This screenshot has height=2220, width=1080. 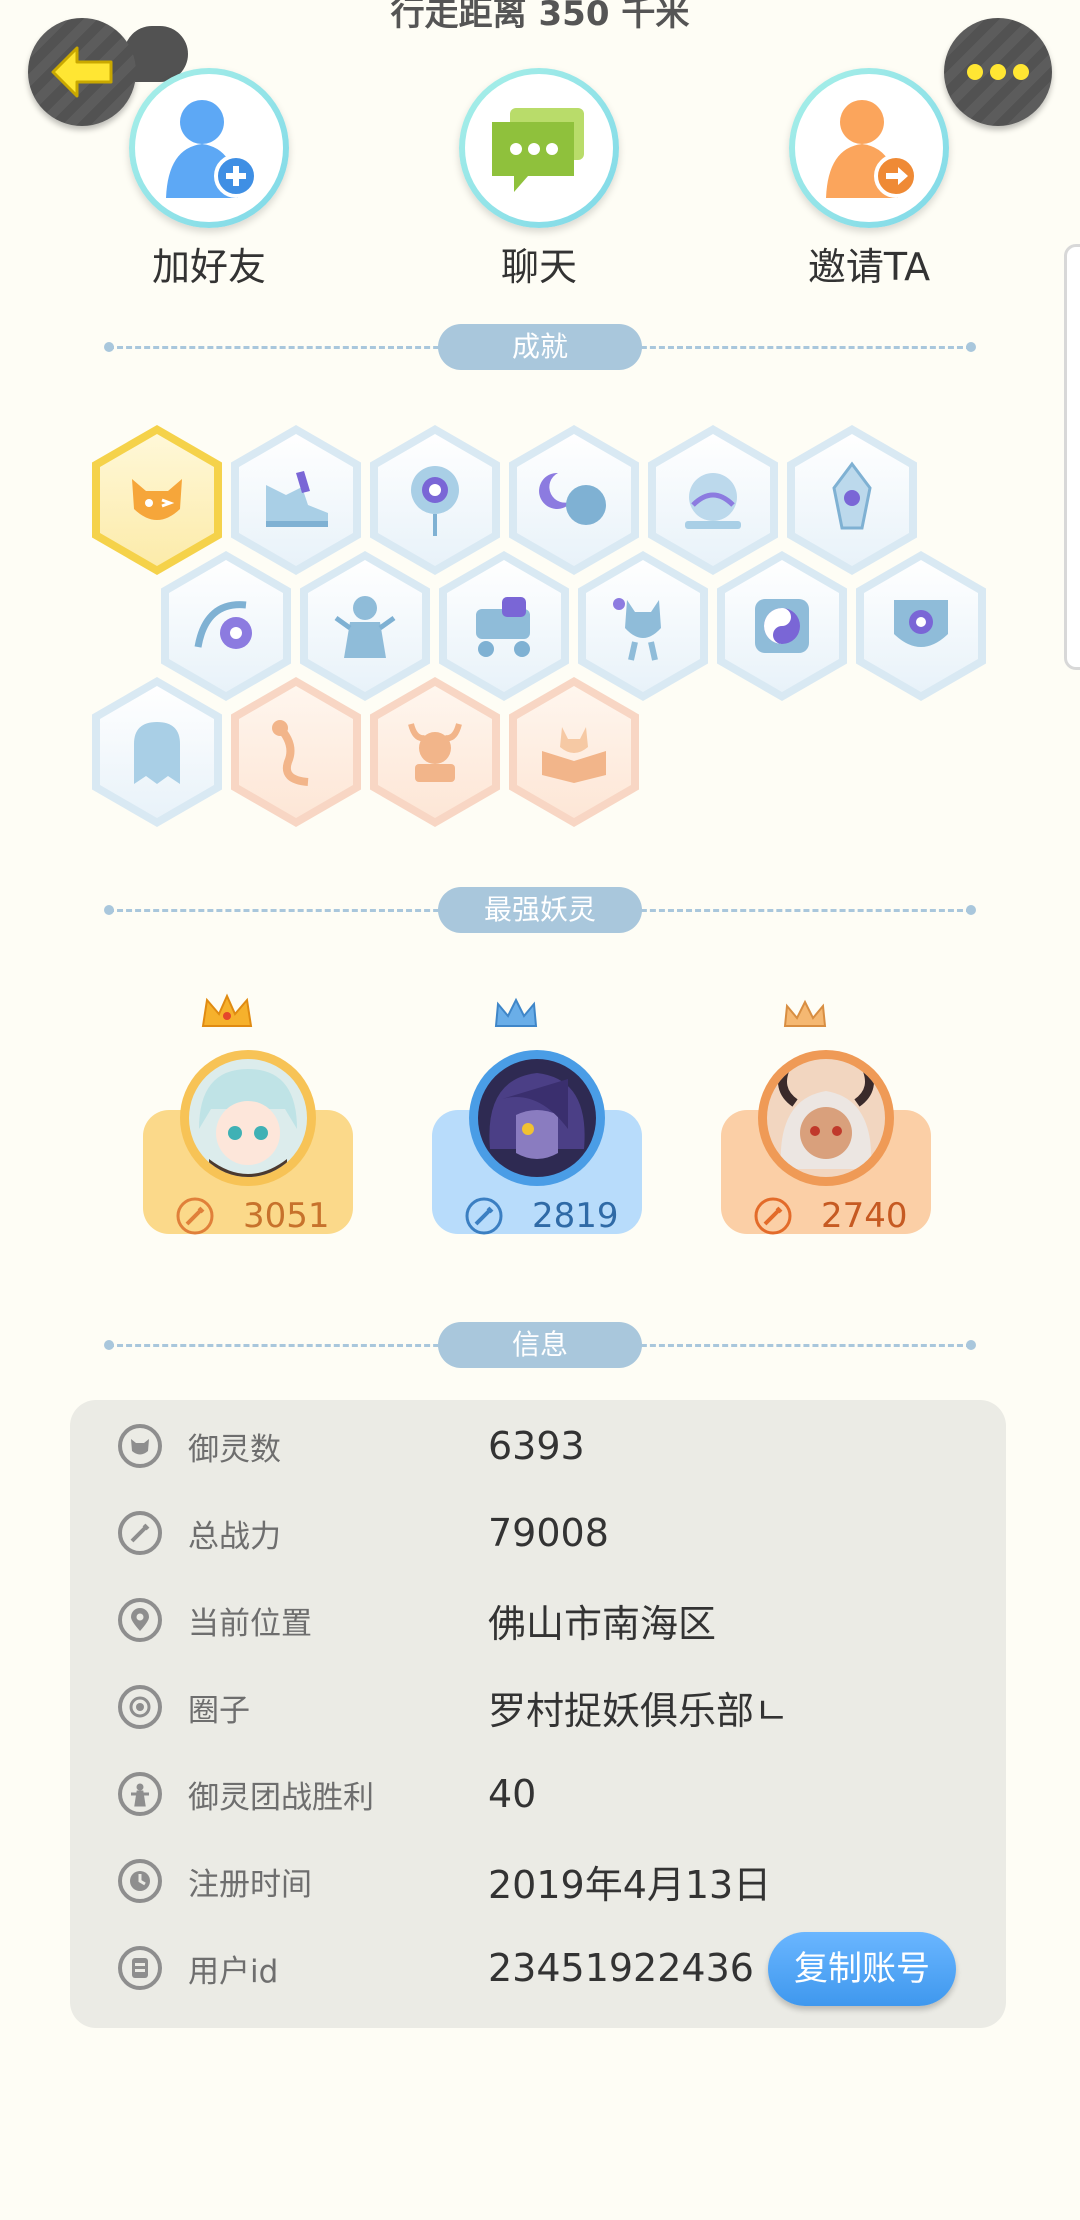 I want to click on arrow-left-icon, so click(x=82, y=72).